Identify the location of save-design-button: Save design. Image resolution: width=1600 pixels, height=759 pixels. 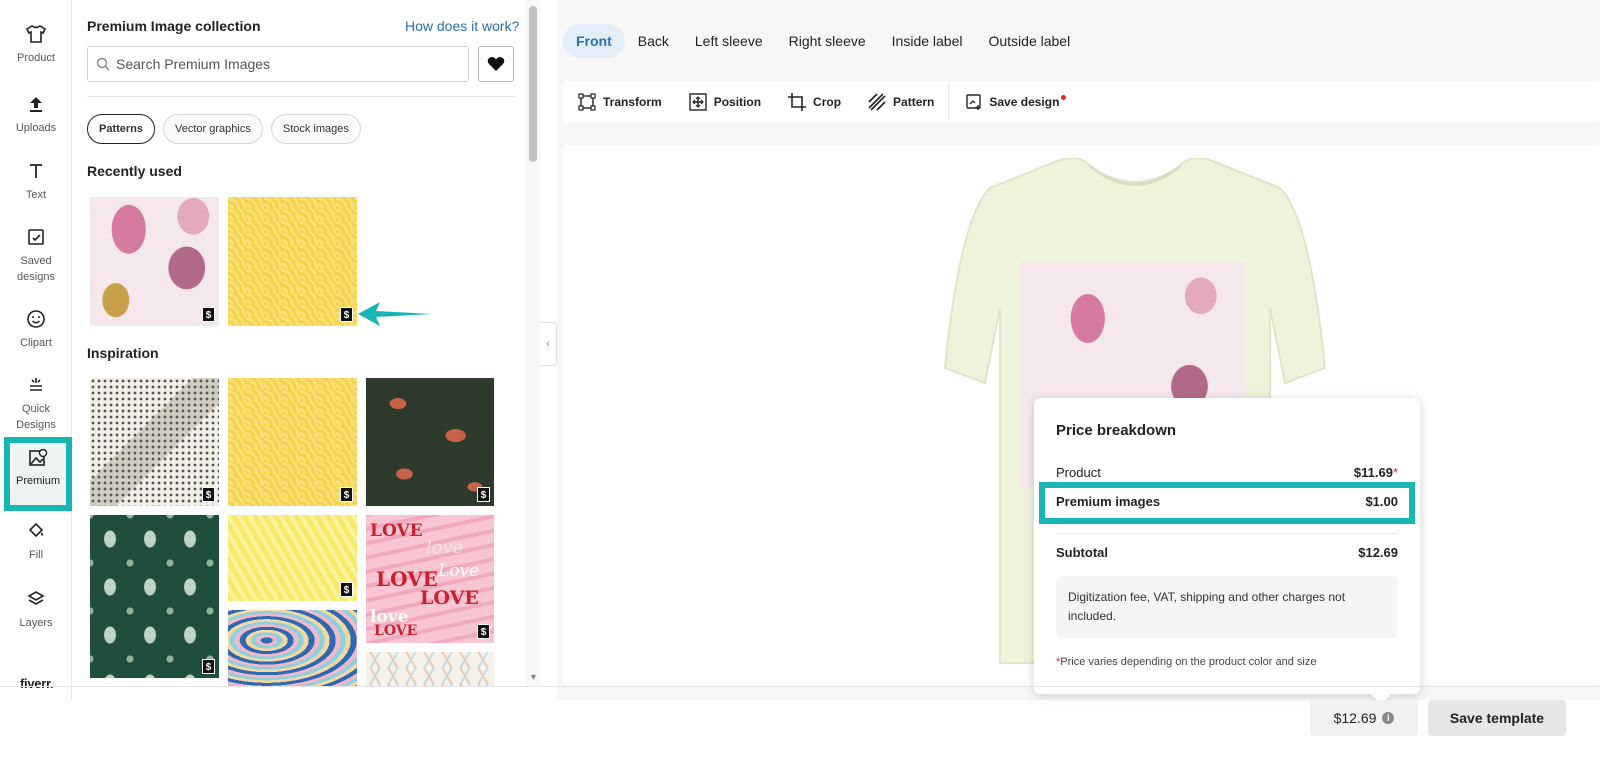
(1016, 102).